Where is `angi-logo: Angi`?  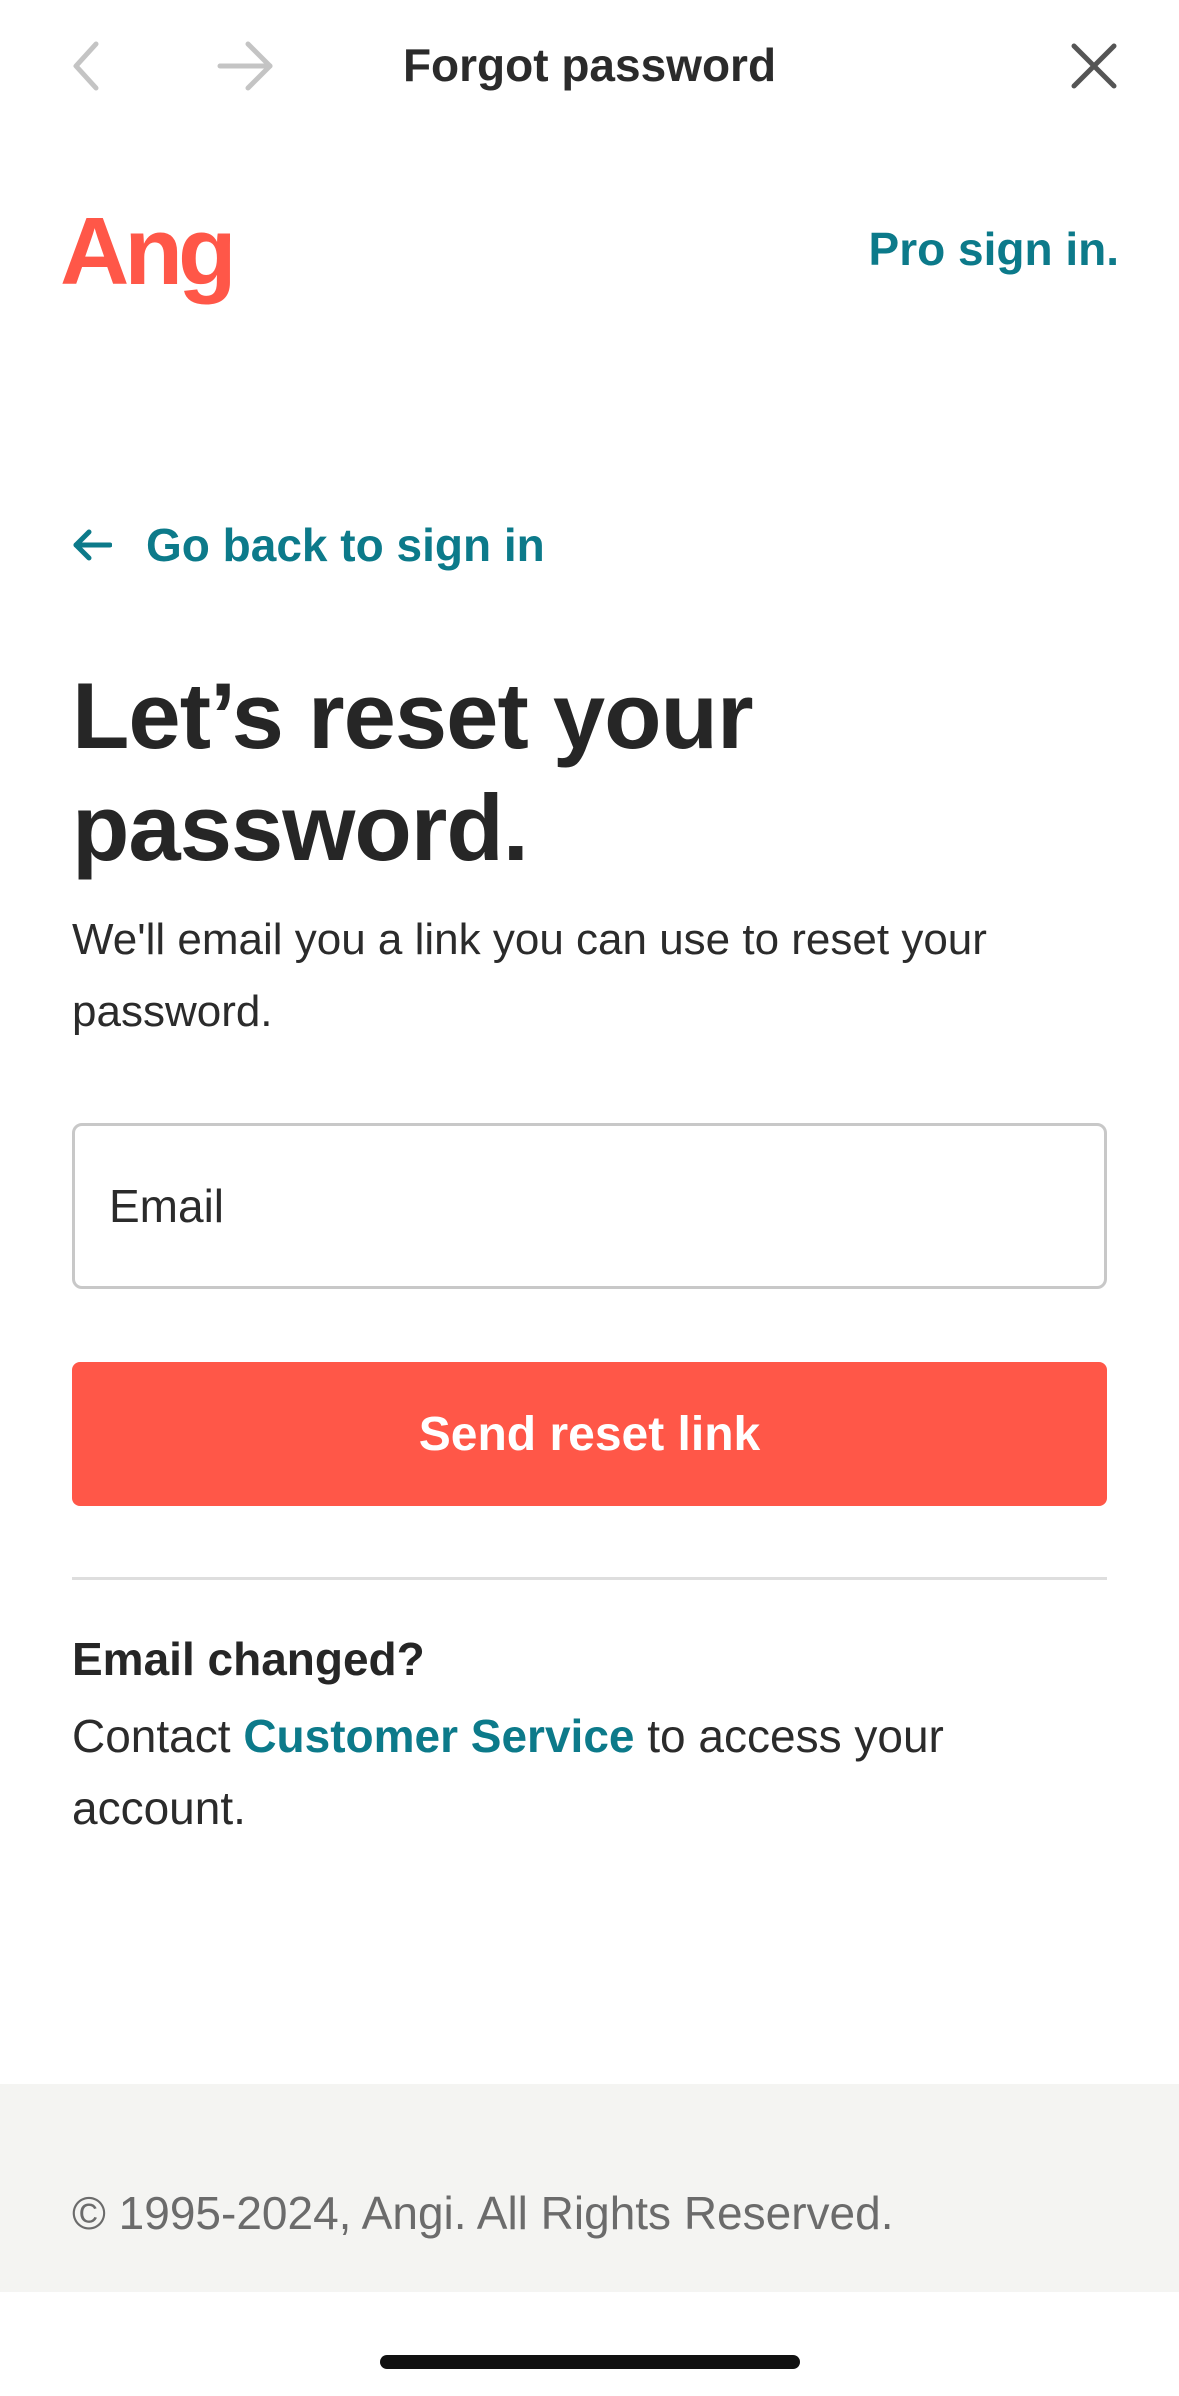
angi-logo: Angi is located at coordinates (159, 253).